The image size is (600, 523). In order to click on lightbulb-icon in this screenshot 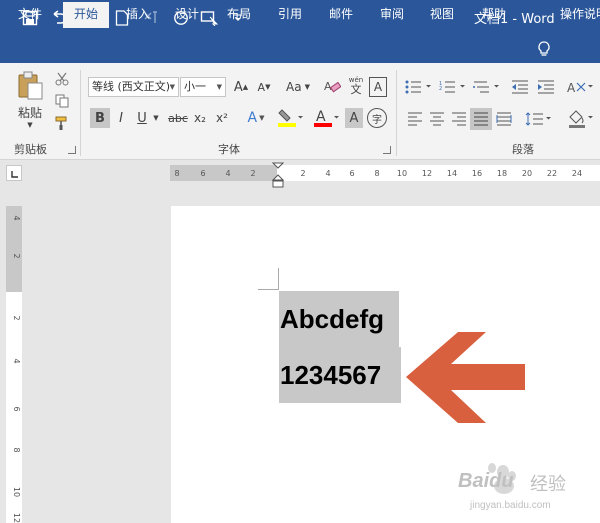, I will do `click(544, 49)`.